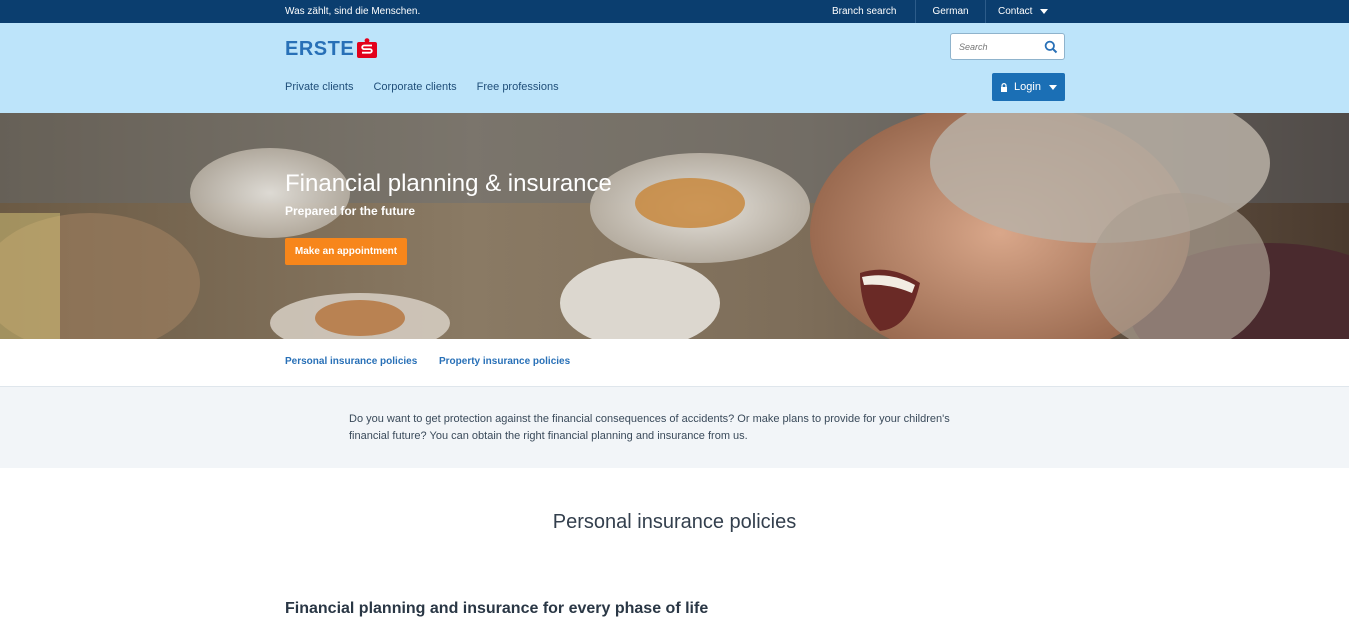  I want to click on anchor-property-insurance: Property insurance policies, so click(504, 361).